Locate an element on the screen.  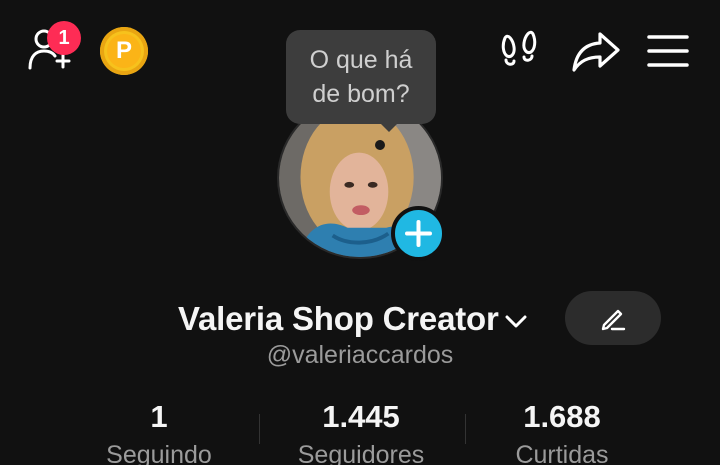
share-icon is located at coordinates (596, 51).